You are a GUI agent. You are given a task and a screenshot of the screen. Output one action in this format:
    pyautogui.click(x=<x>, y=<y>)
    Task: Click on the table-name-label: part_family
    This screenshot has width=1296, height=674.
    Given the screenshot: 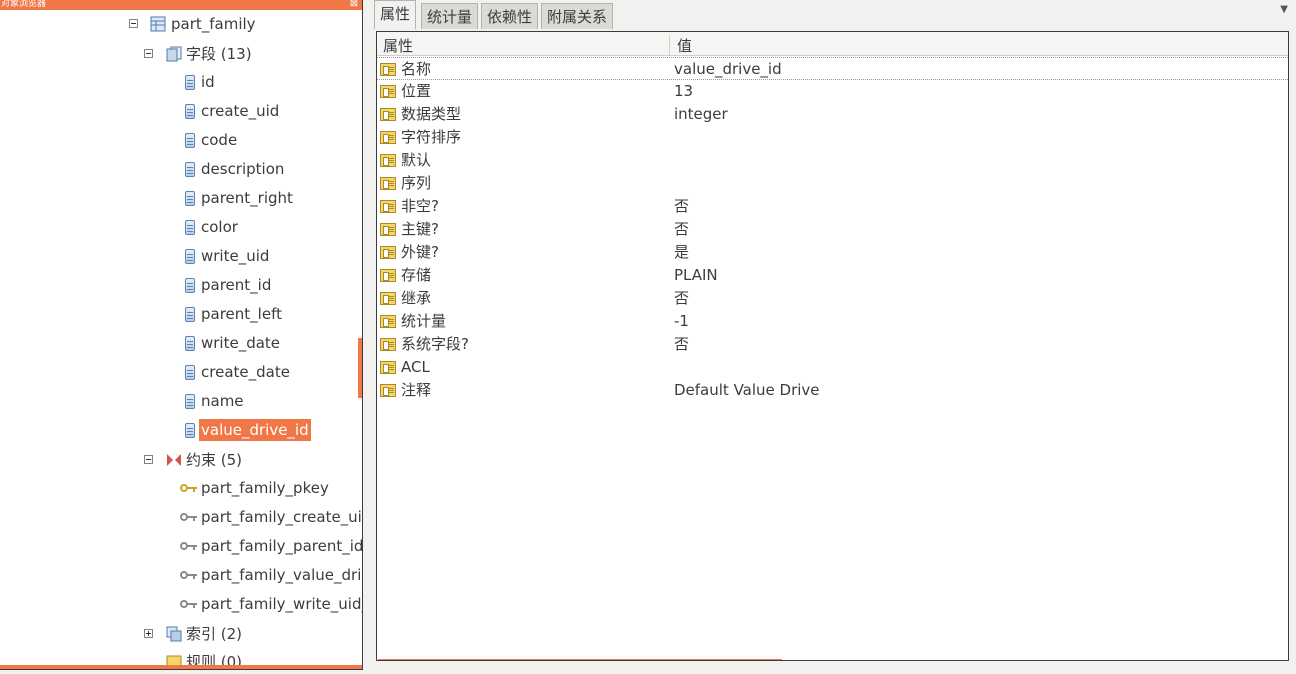 What is the action you would take?
    pyautogui.click(x=213, y=24)
    